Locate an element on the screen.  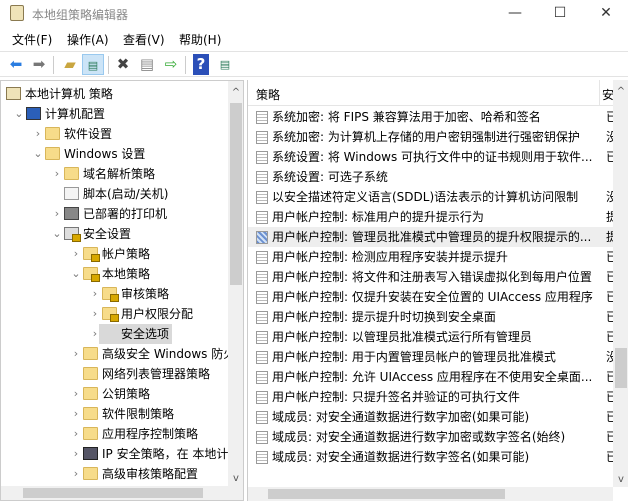
policy-row: 系统设置: 可选子系统 is located at coordinates (430, 177).